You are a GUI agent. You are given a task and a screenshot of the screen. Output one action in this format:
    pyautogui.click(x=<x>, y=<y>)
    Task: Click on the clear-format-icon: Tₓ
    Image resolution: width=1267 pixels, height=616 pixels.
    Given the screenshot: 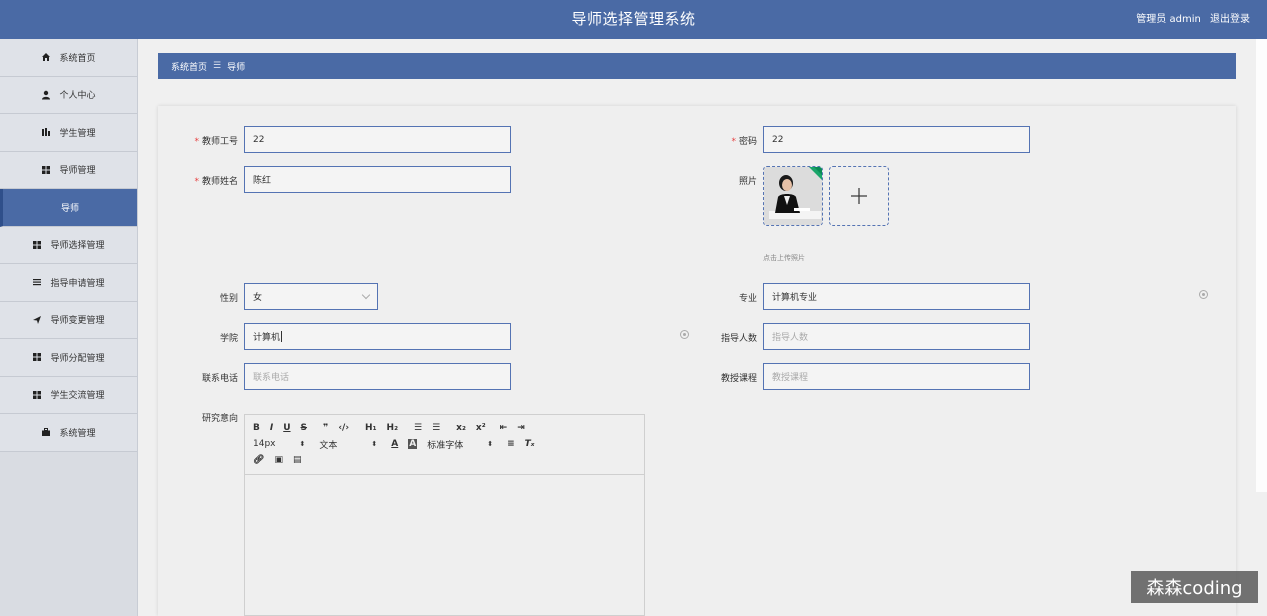 What is the action you would take?
    pyautogui.click(x=530, y=444)
    